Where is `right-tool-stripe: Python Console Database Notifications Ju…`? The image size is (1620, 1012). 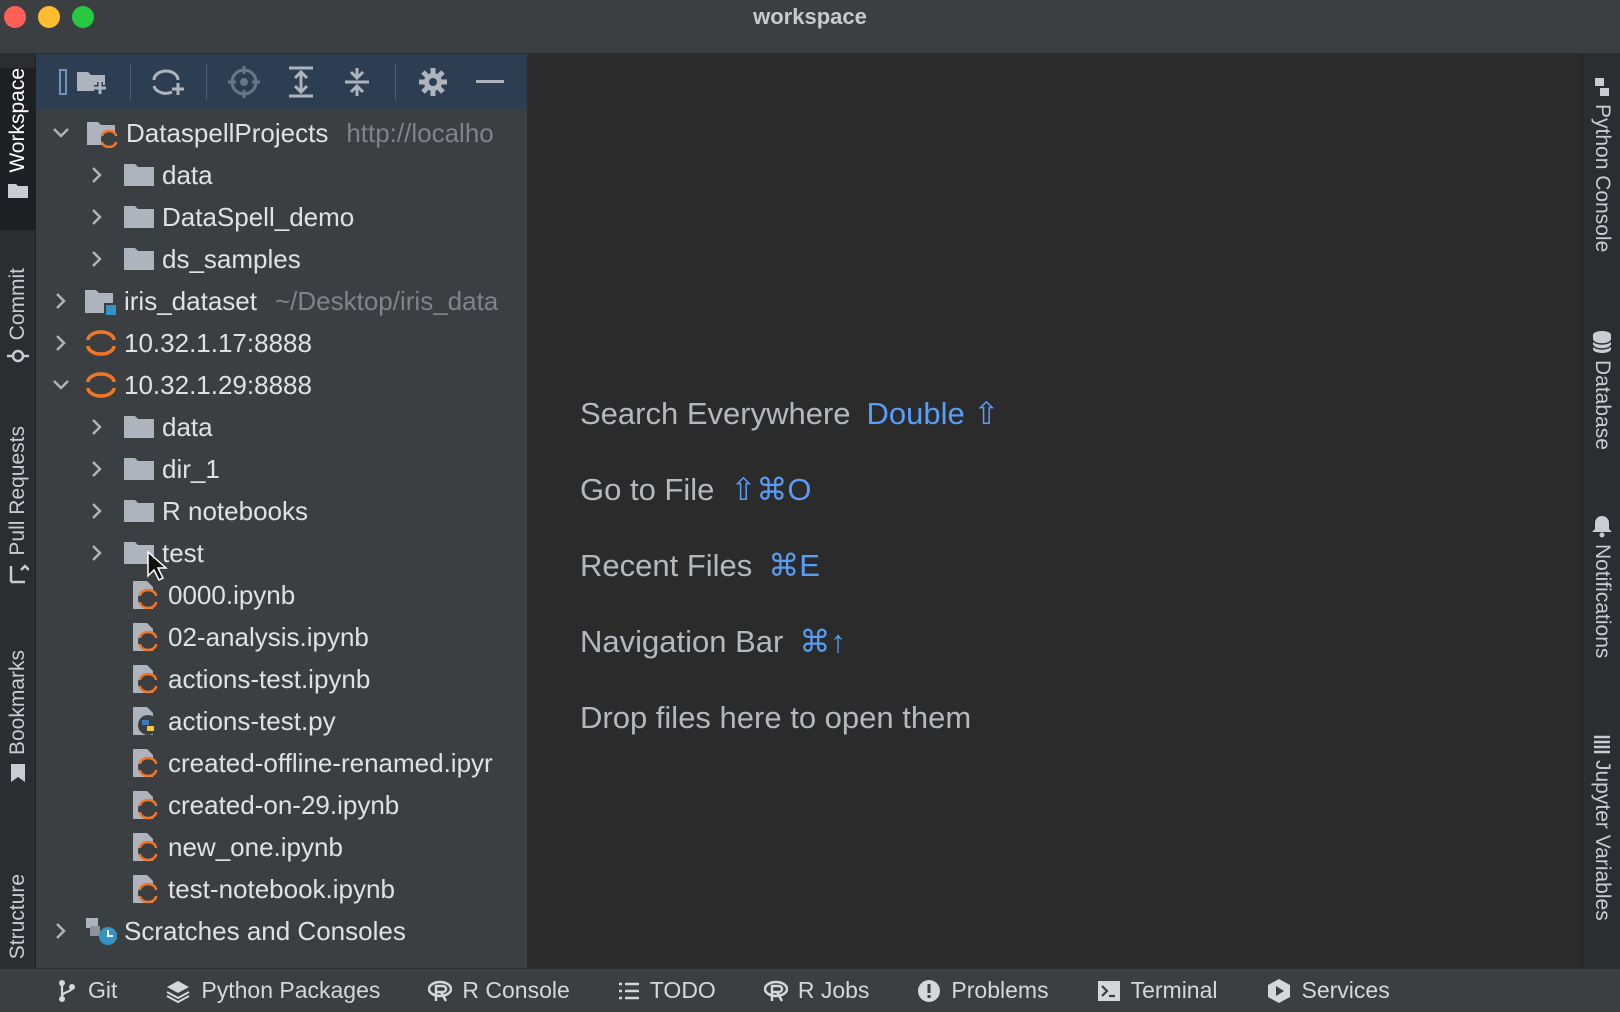
right-tool-stripe: Python Console Database Notifications Ju… is located at coordinates (1601, 511).